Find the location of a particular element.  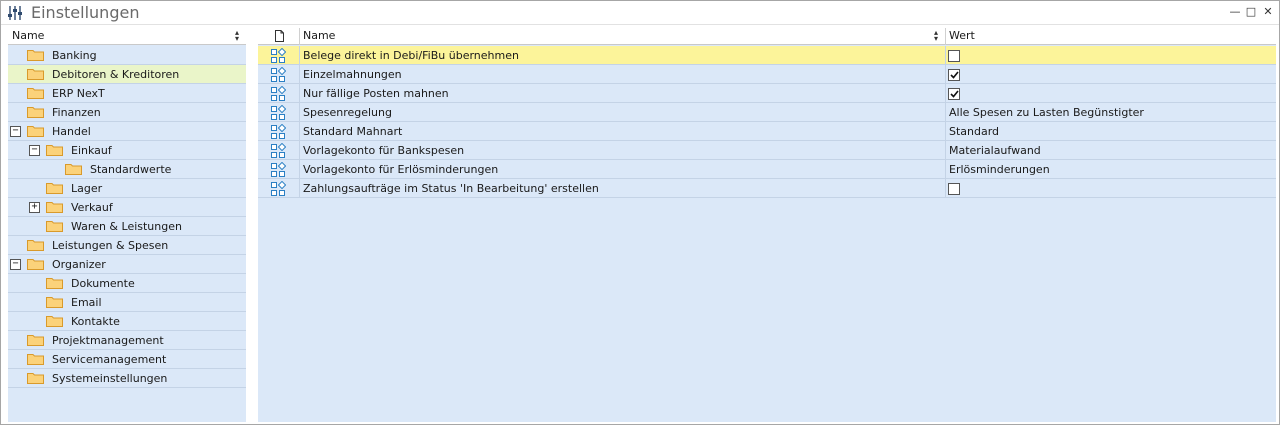

tree-item: Banking is located at coordinates (127, 55).